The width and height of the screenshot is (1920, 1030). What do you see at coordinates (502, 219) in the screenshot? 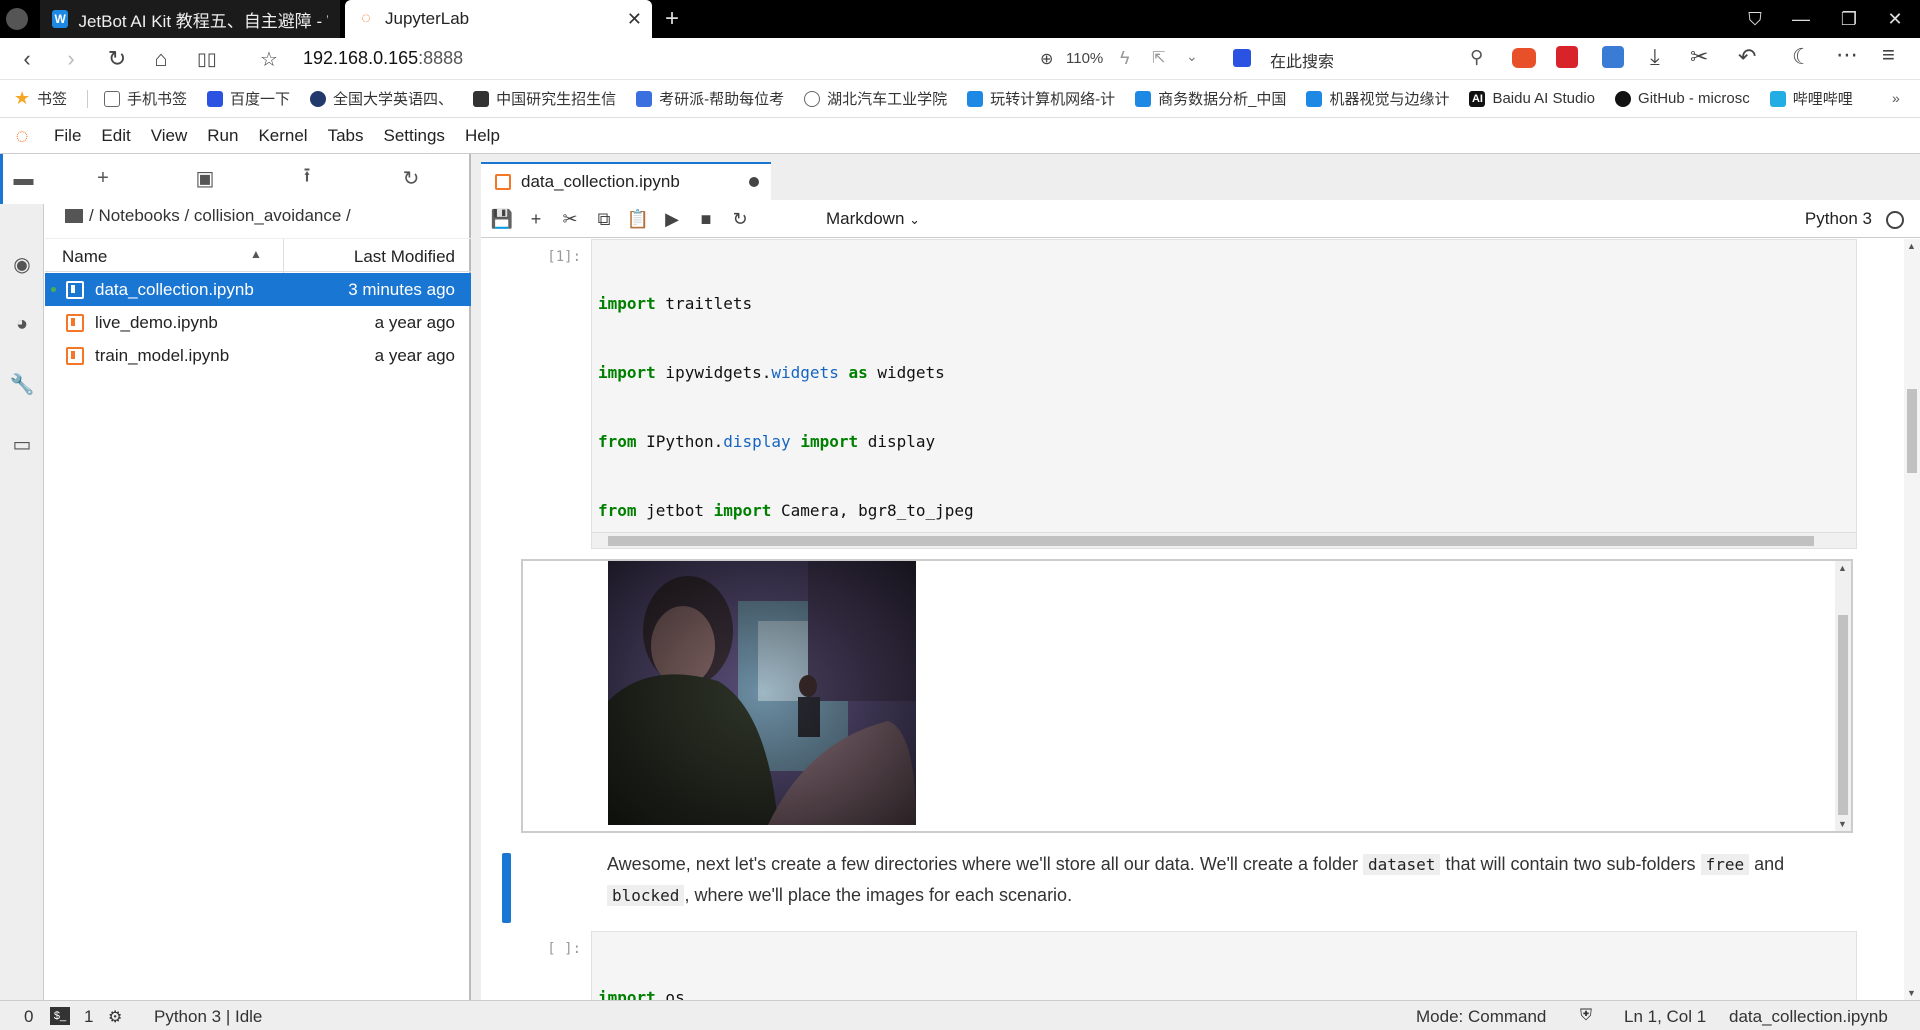
I see `save-icon: 💾` at bounding box center [502, 219].